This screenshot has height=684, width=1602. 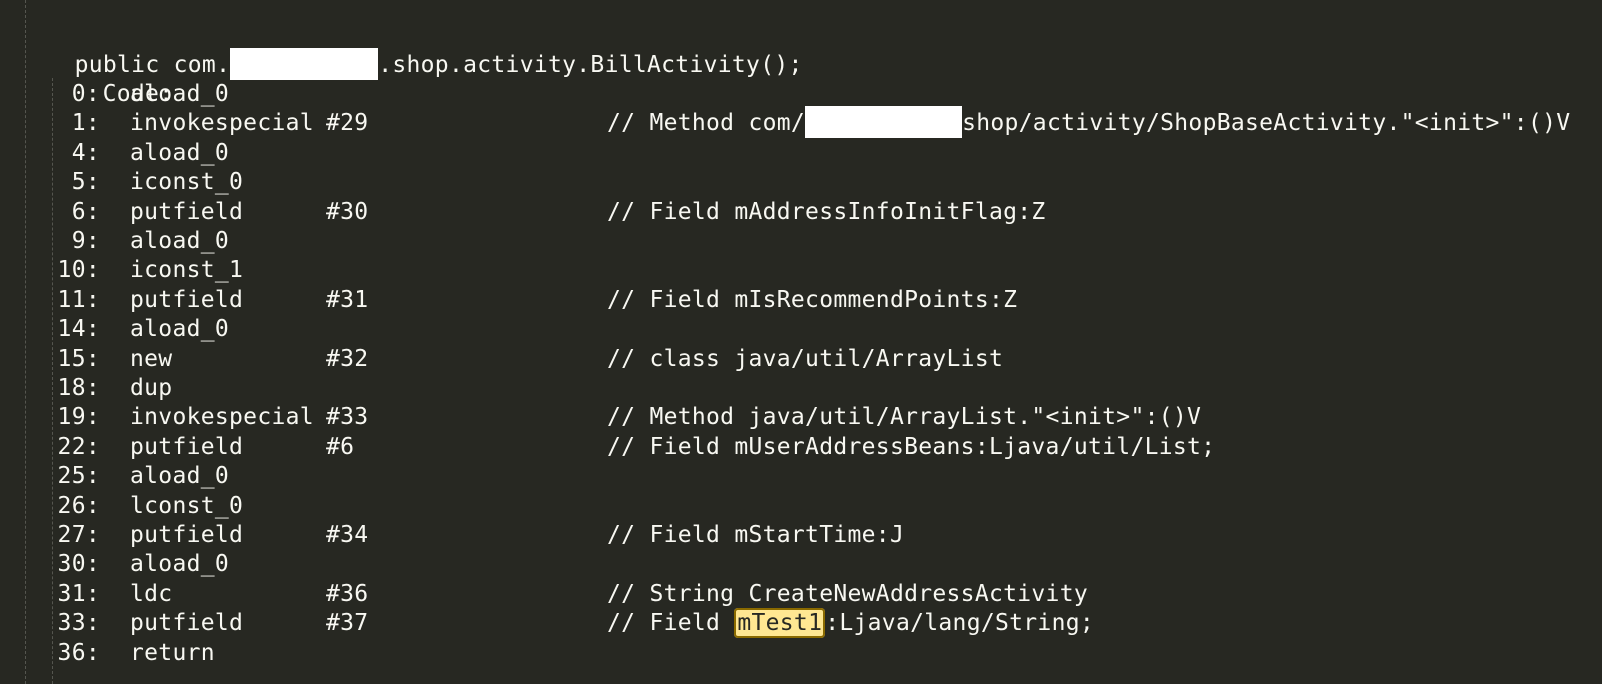 I want to click on instruction-comment: // Field mTest1:Ljava/lang/String;, so click(x=851, y=623).